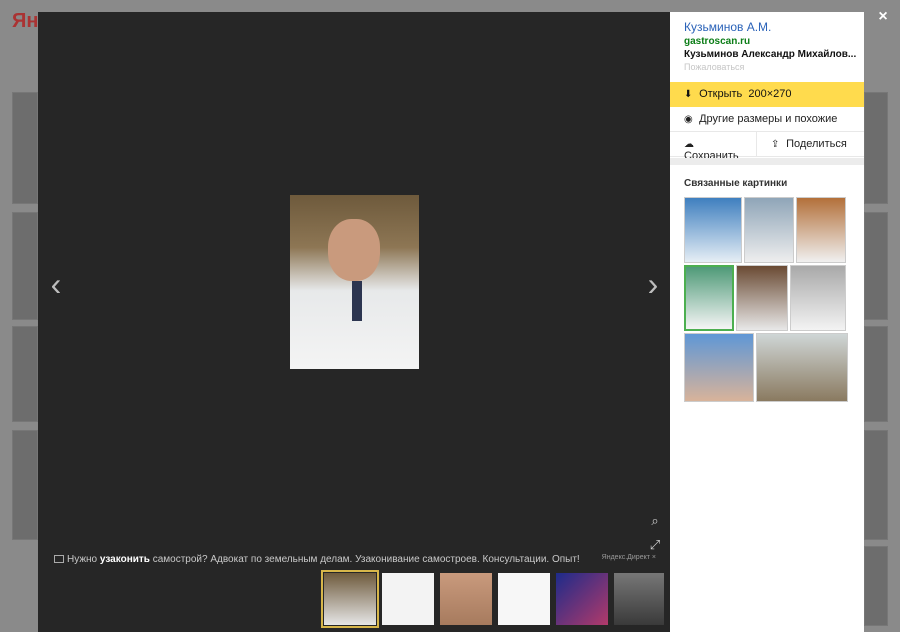 The width and height of the screenshot is (900, 632). Describe the element at coordinates (655, 521) in the screenshot. I see `search-by-image-icon: ⌕` at that location.